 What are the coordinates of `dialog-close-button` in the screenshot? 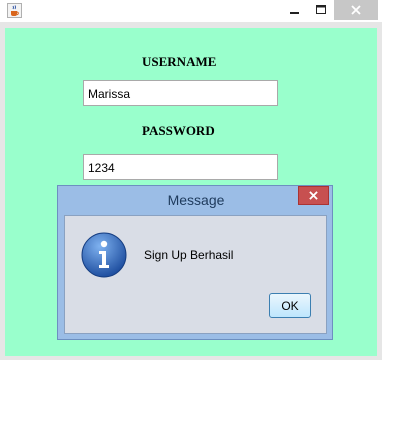 It's located at (313, 195).